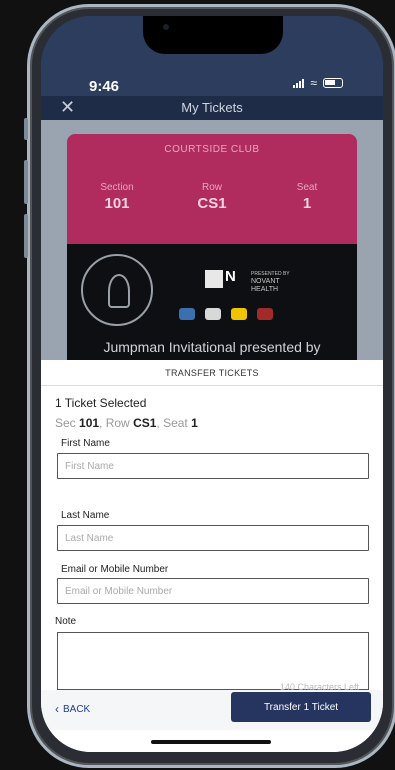  Describe the element at coordinates (212, 347) in the screenshot. I see `event-name: Jumpman Invitational presented by` at that location.